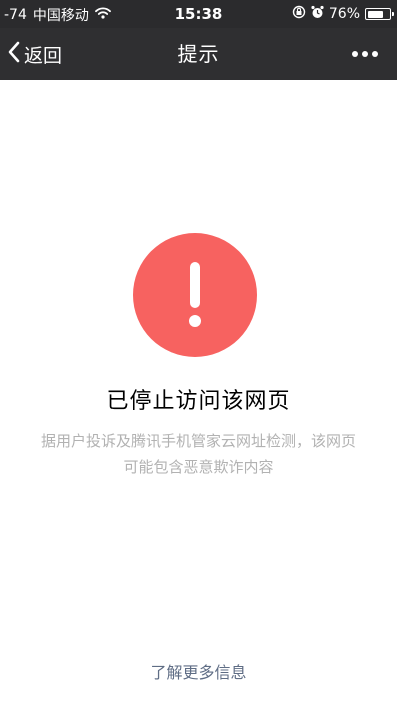 The width and height of the screenshot is (397, 710). I want to click on status-right: 76%, so click(343, 14).